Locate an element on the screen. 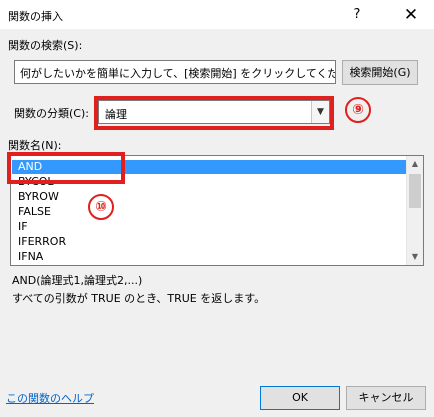 This screenshot has height=417, width=434. list-item: IF is located at coordinates (209, 227).